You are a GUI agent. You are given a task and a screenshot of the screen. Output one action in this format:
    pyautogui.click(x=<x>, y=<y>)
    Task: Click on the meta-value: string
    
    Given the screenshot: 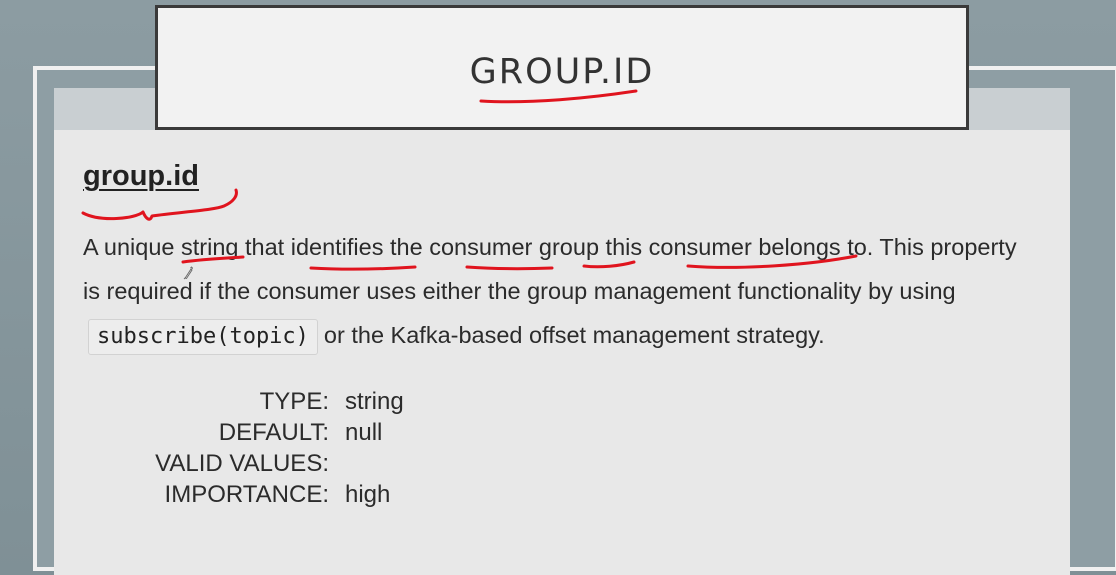 What is the action you would take?
    pyautogui.click(x=374, y=401)
    